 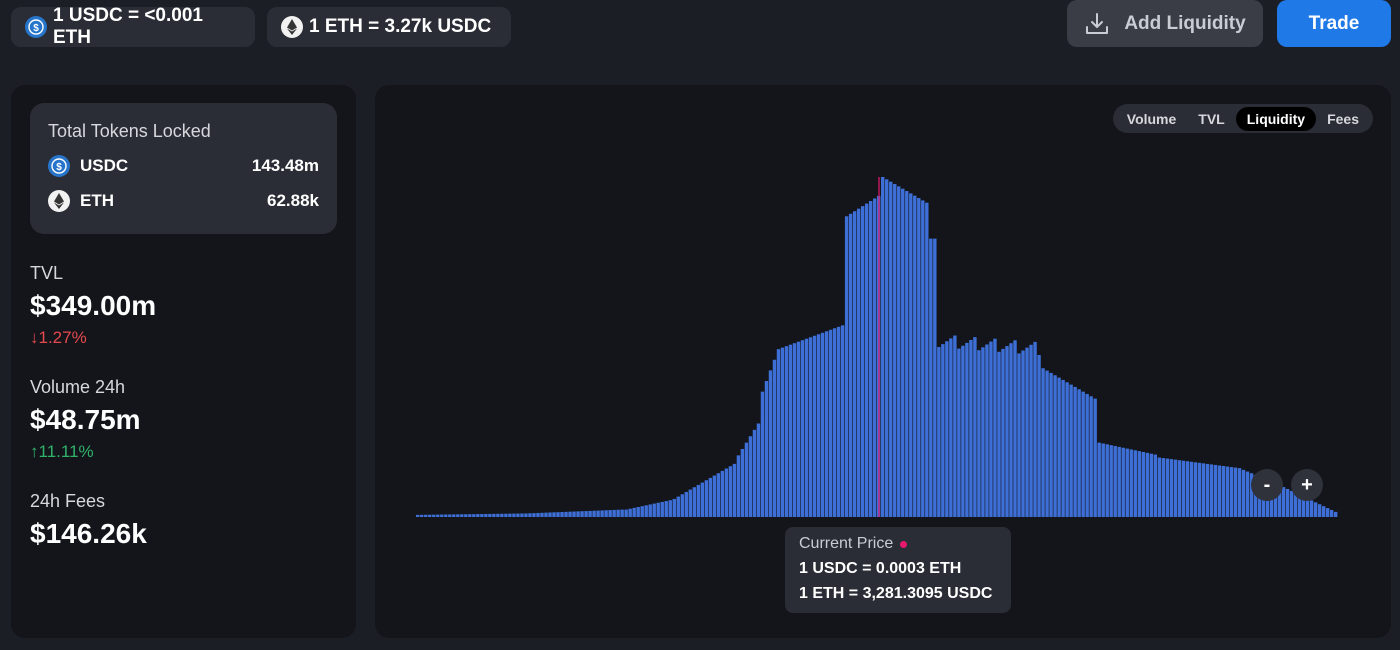 I want to click on tvl-change: ↓1.27%, so click(x=58, y=337).